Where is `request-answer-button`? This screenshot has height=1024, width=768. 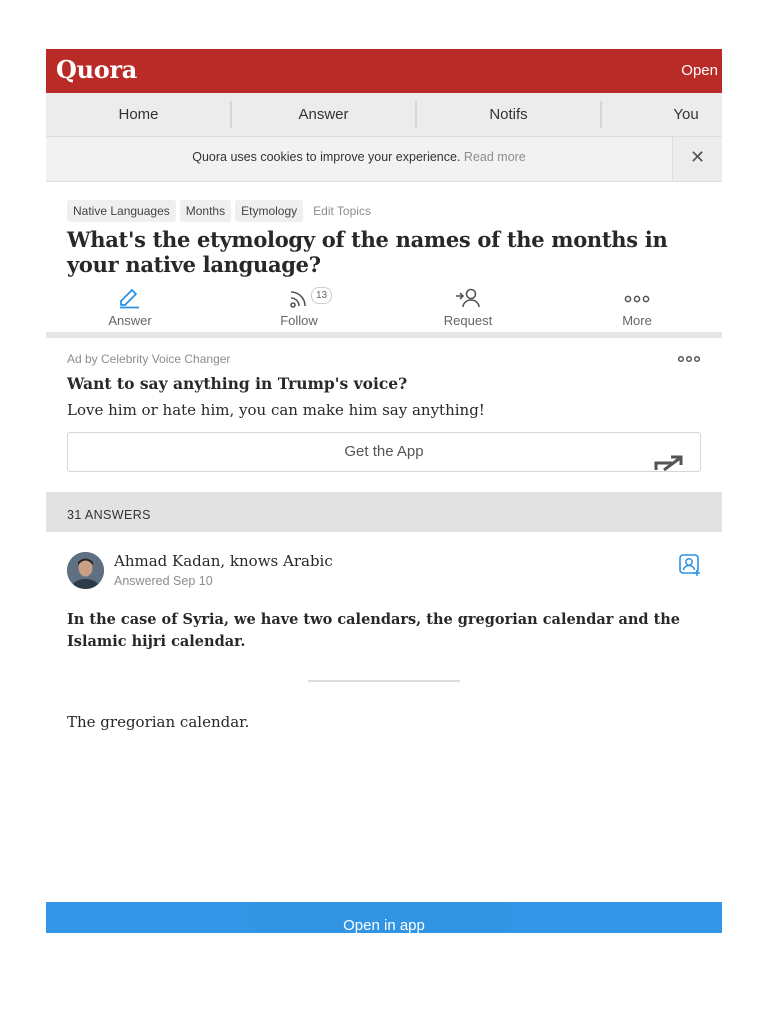
request-answer-button is located at coordinates (690, 567).